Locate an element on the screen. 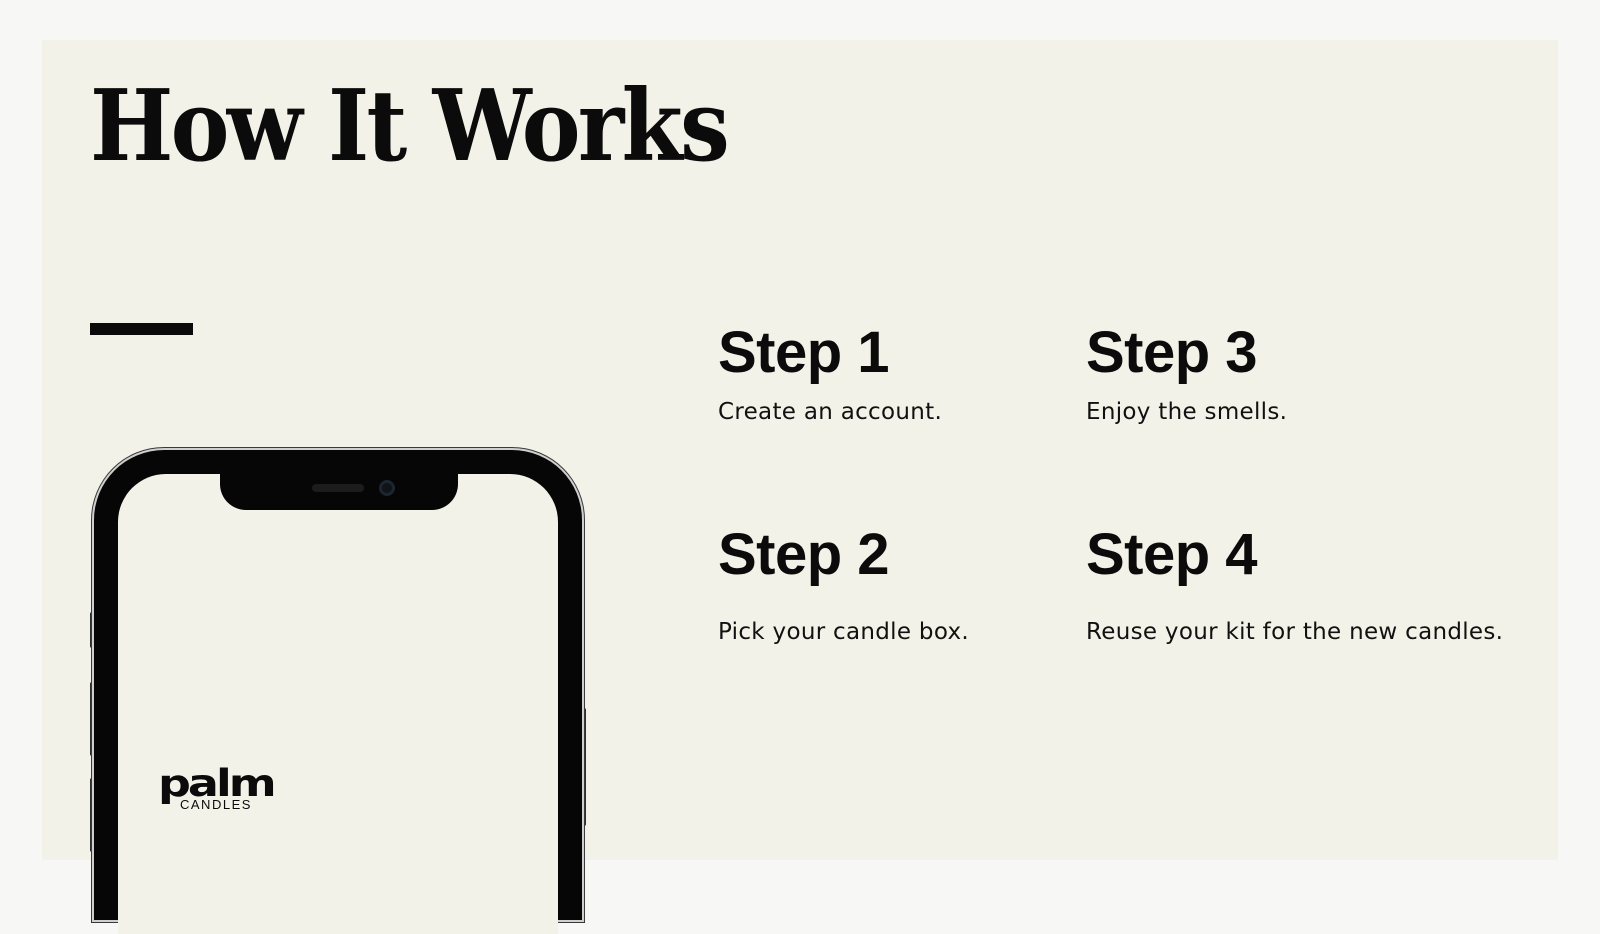 The width and height of the screenshot is (1600, 934). step-4-text: Reuse your kit for the new candles. is located at coordinates (1295, 632).